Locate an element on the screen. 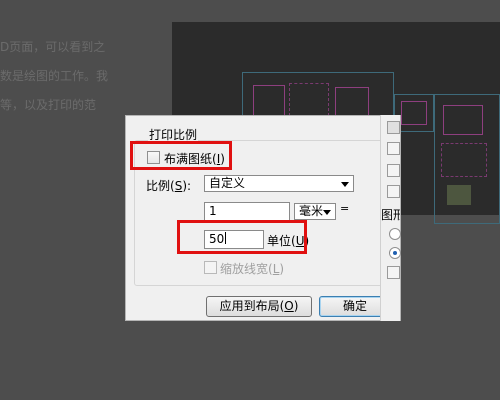  background-doc-line: 等，以及打印的范 is located at coordinates (48, 105).